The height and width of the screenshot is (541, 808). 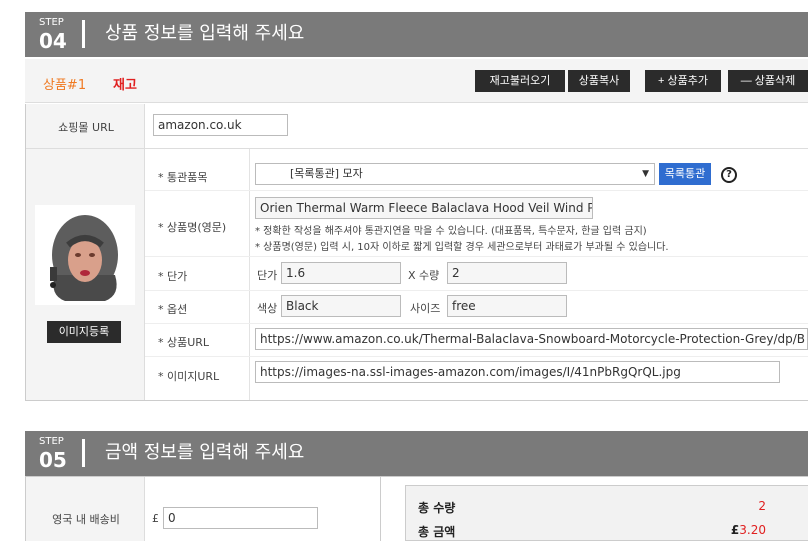 What do you see at coordinates (53, 41) in the screenshot?
I see `step-number: 04` at bounding box center [53, 41].